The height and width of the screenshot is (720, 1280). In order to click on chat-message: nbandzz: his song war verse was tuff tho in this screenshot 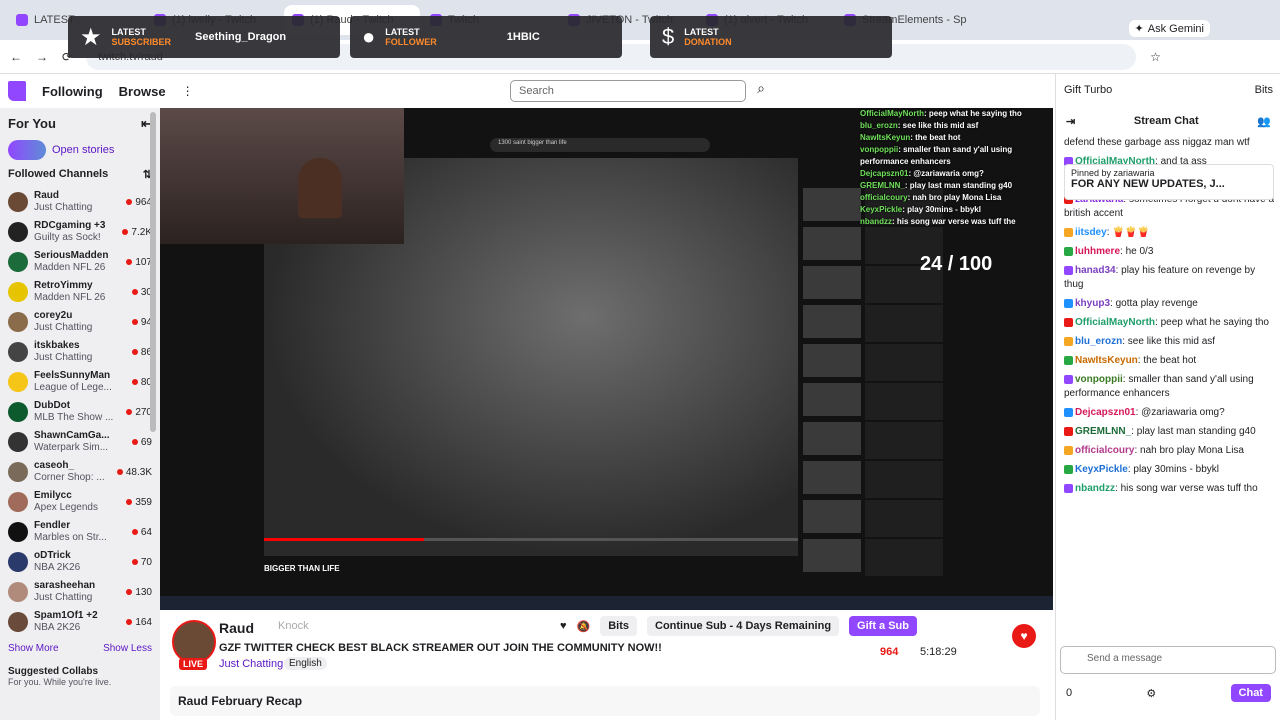, I will do `click(1170, 489)`.